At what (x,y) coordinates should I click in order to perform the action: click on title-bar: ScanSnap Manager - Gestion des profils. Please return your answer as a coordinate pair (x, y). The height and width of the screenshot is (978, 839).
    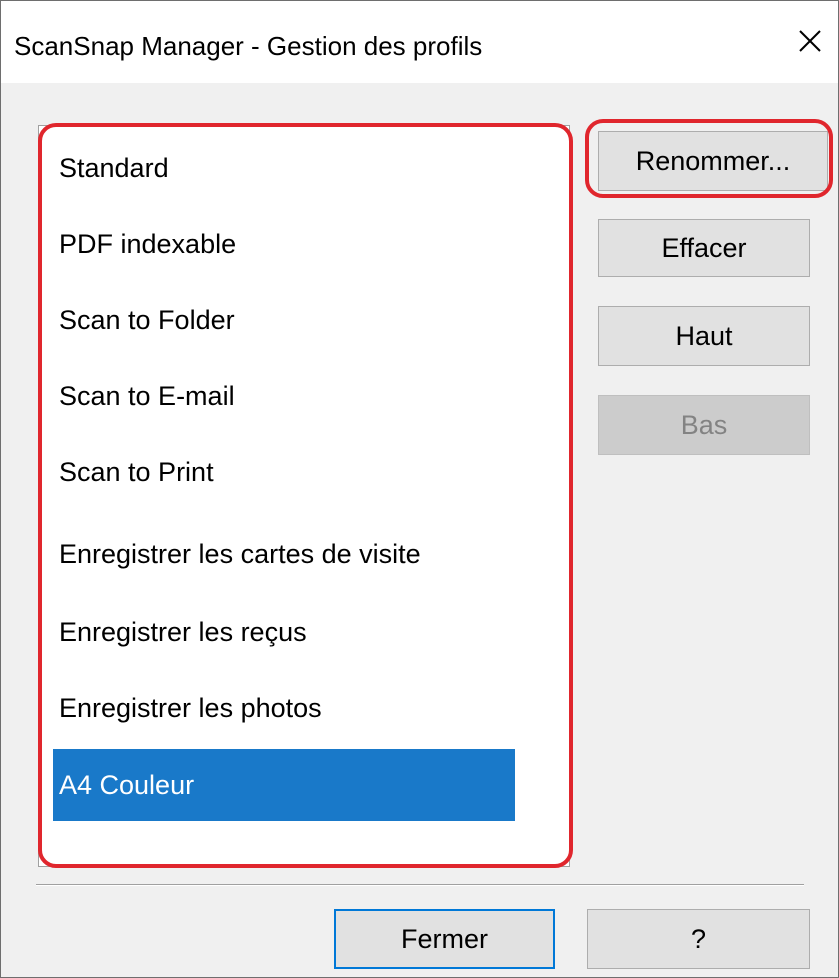
    Looking at the image, I should click on (419, 42).